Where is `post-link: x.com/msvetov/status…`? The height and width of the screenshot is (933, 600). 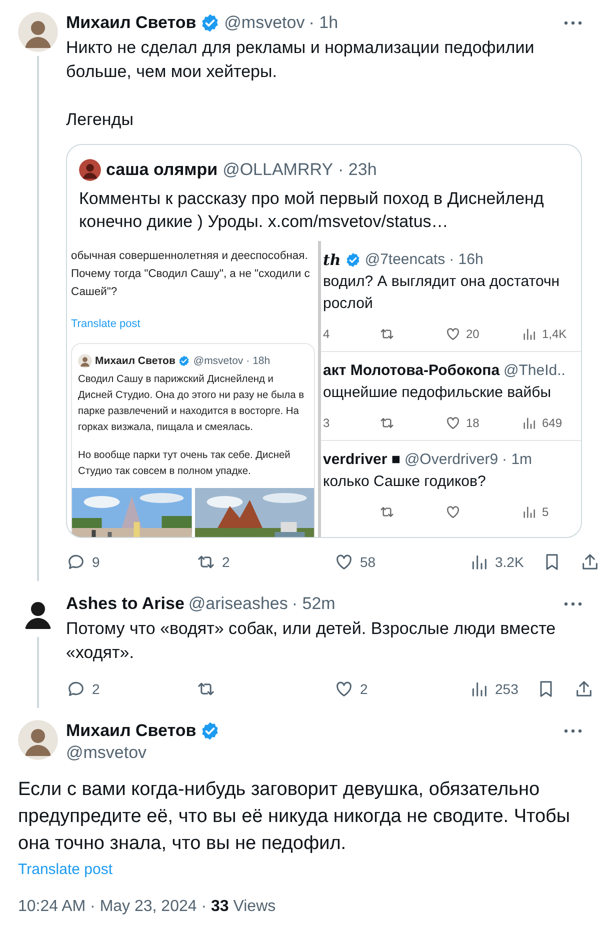 post-link: x.com/msvetov/status… is located at coordinates (358, 221).